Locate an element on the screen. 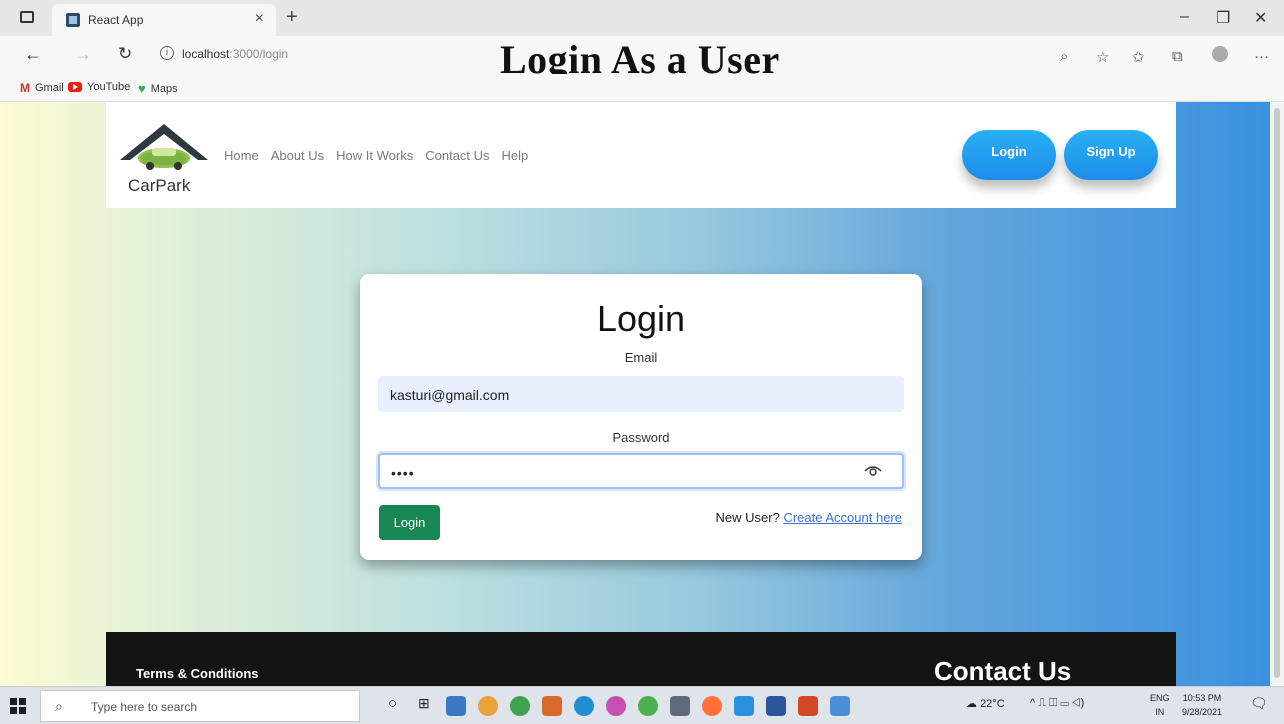 The image size is (1284, 724). terms-link: Terms & Conditions is located at coordinates (197, 673).